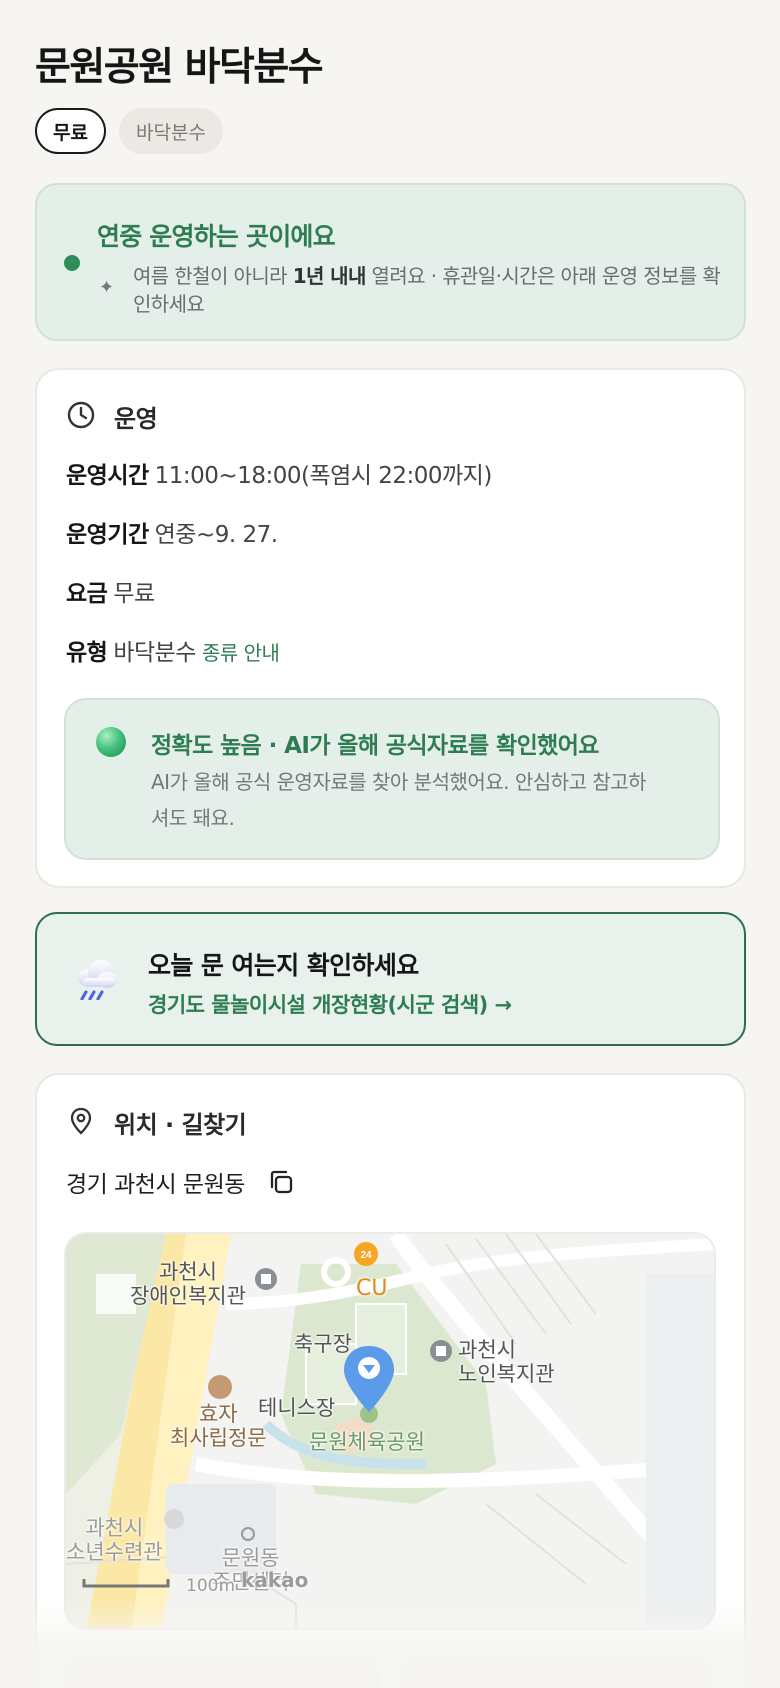  What do you see at coordinates (323, 1344) in the screenshot?
I see `map-label-soccer: 축구장` at bounding box center [323, 1344].